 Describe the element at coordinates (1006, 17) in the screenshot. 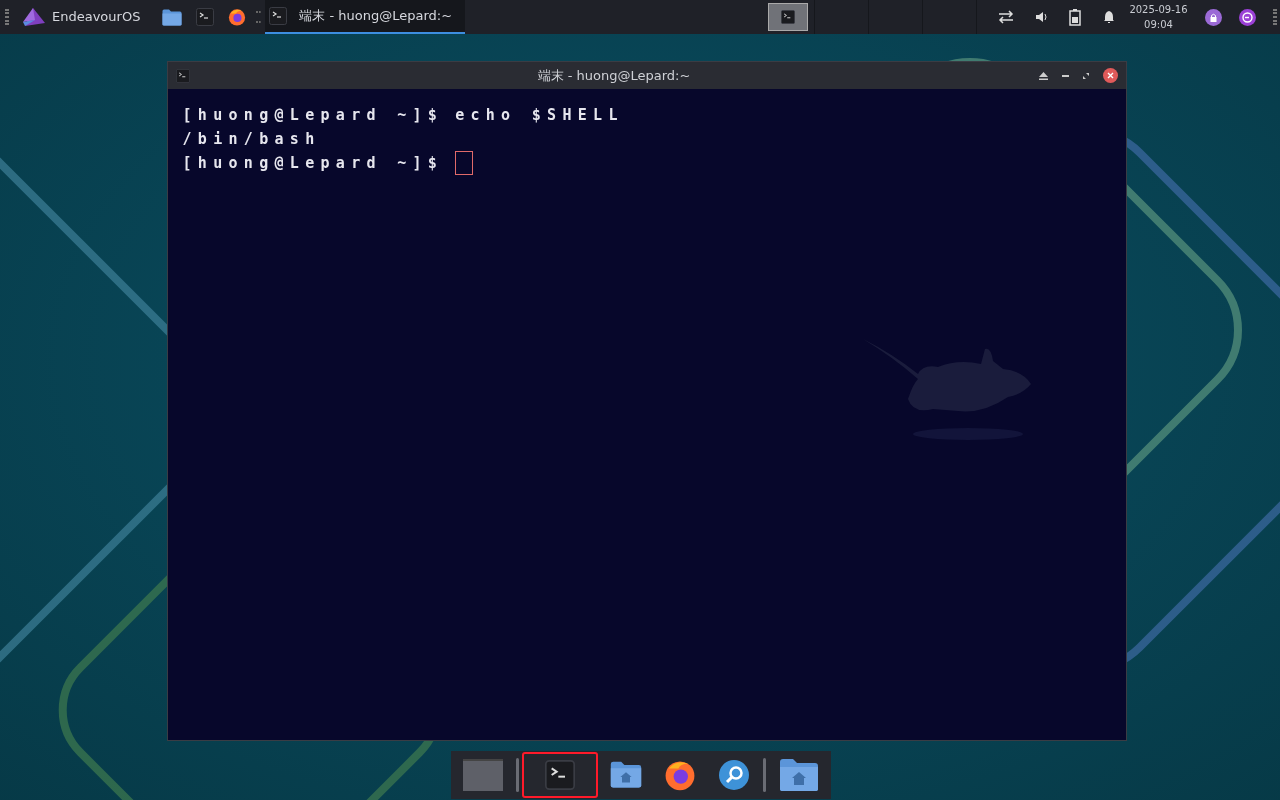

I see `network-icon` at that location.